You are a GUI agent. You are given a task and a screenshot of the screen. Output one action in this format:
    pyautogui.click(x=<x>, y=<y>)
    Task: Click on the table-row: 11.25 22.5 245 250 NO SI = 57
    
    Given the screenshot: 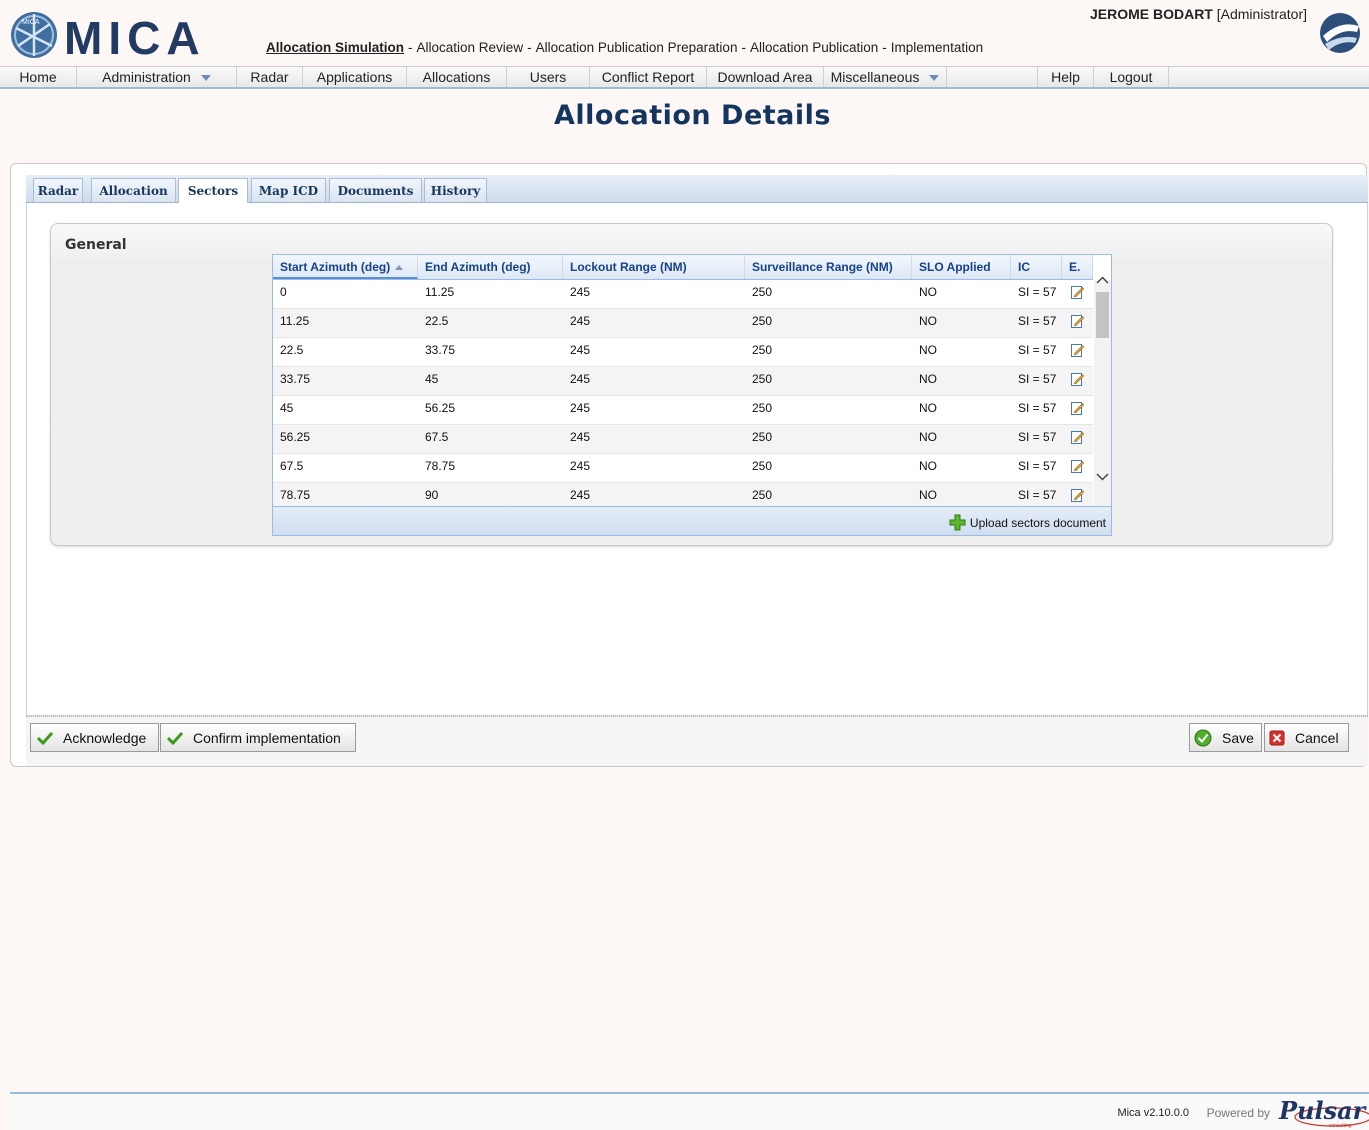 What is the action you would take?
    pyautogui.click(x=683, y=323)
    